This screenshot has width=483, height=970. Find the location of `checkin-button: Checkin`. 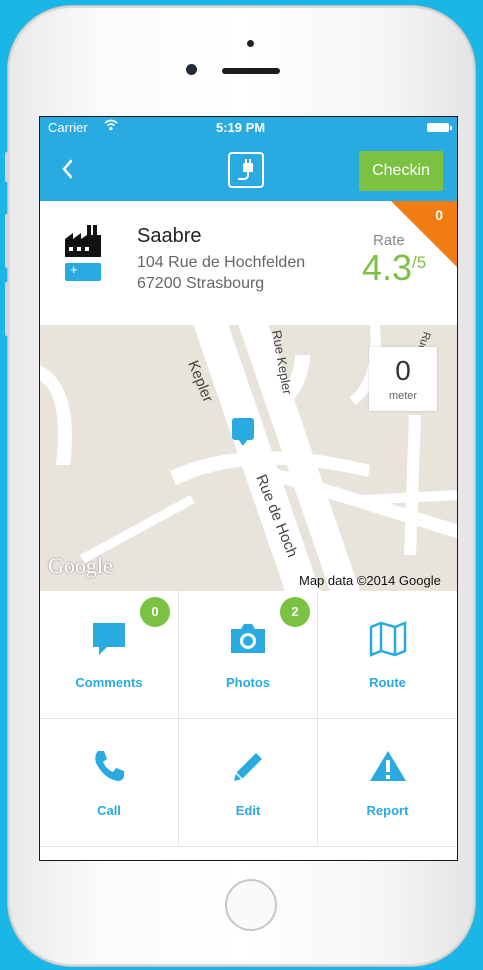

checkin-button: Checkin is located at coordinates (401, 171).